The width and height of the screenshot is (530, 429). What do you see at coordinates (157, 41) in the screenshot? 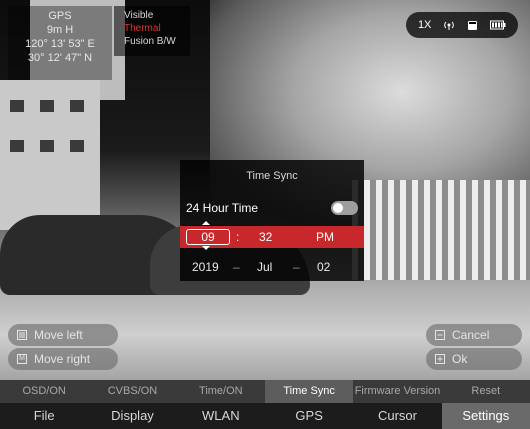
I see `mode-fusion: Fusion B/W` at bounding box center [157, 41].